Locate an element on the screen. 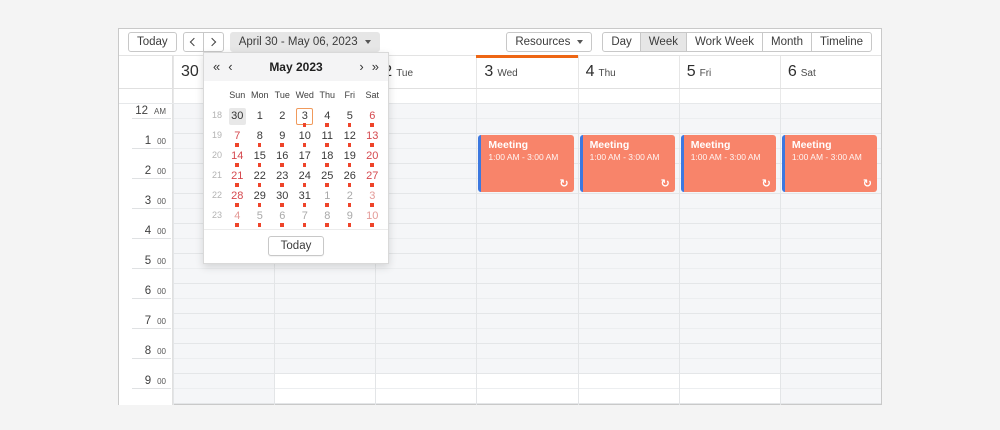 The image size is (1000, 430). date-cell: 18 is located at coordinates (327, 156).